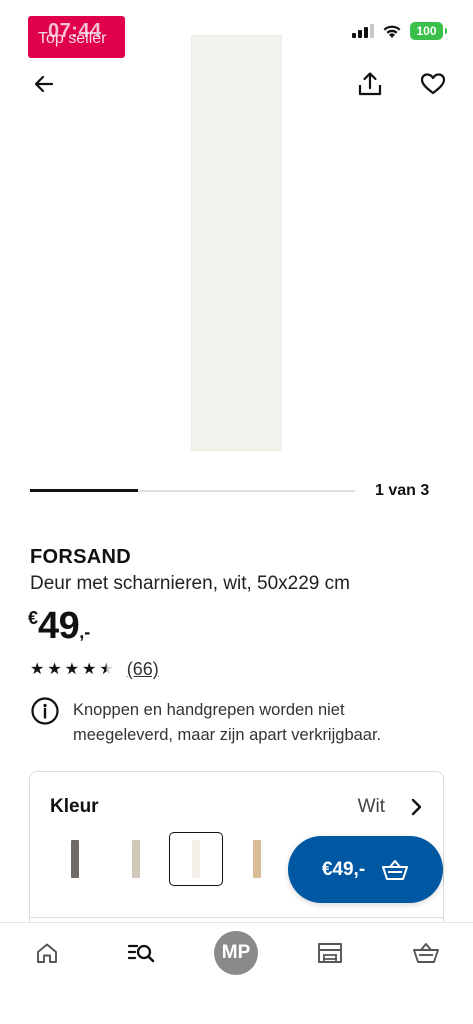 This screenshot has height=1024, width=473. I want to click on rating: ★ ★ ★ ★ ★ (66), so click(94, 669).